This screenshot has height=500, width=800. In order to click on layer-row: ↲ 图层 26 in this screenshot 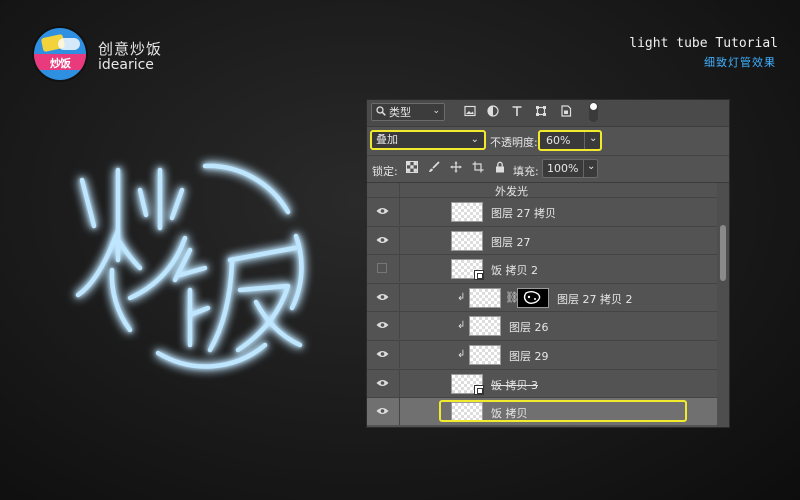, I will do `click(542, 325)`.